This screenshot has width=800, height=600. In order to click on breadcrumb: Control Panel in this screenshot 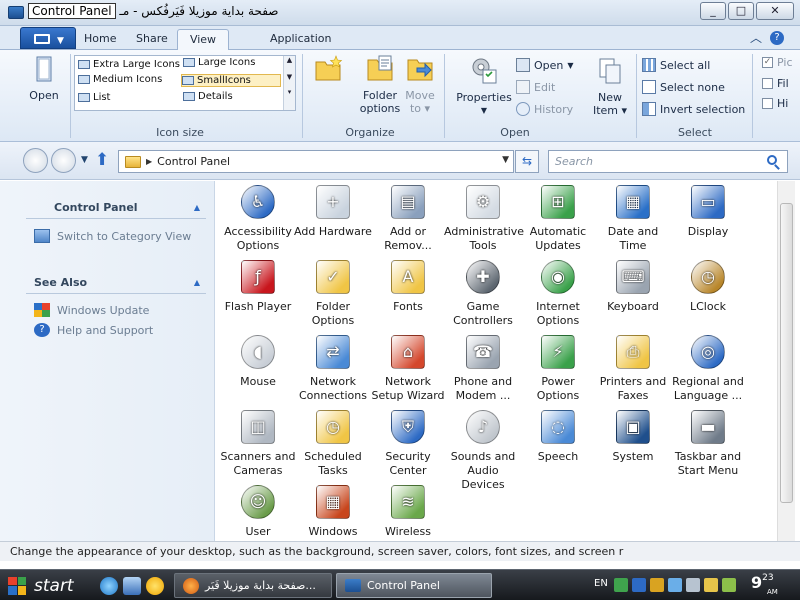, I will do `click(193, 161)`.